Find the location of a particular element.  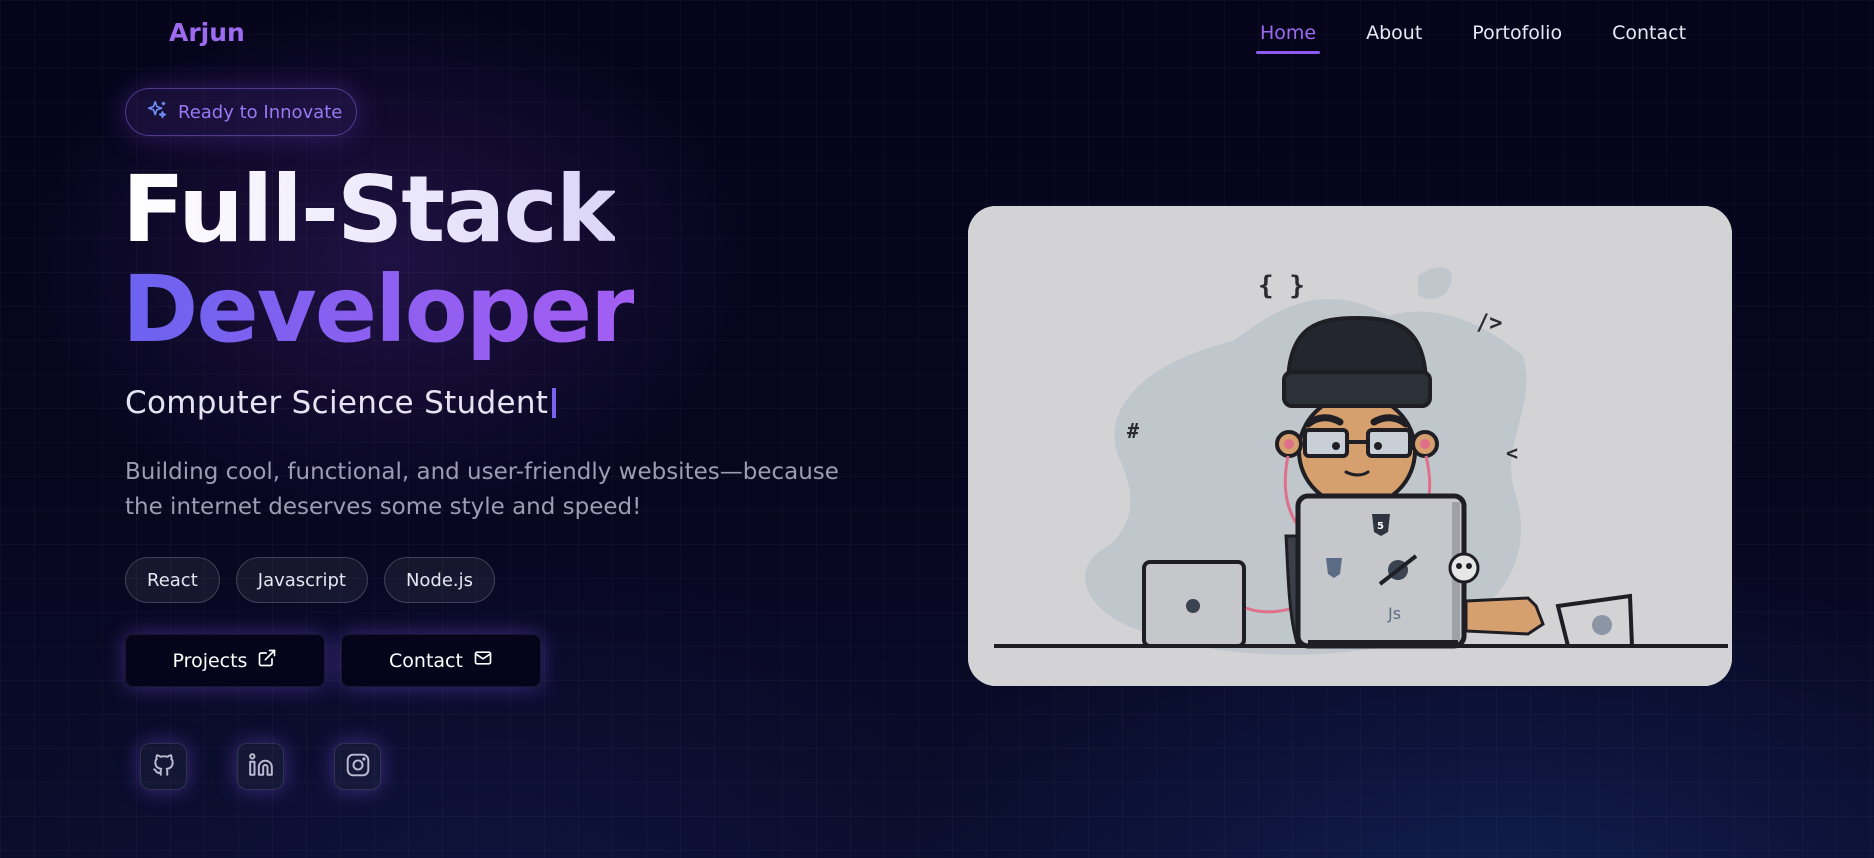

hero-title-line2: Developer is located at coordinates (378, 309).